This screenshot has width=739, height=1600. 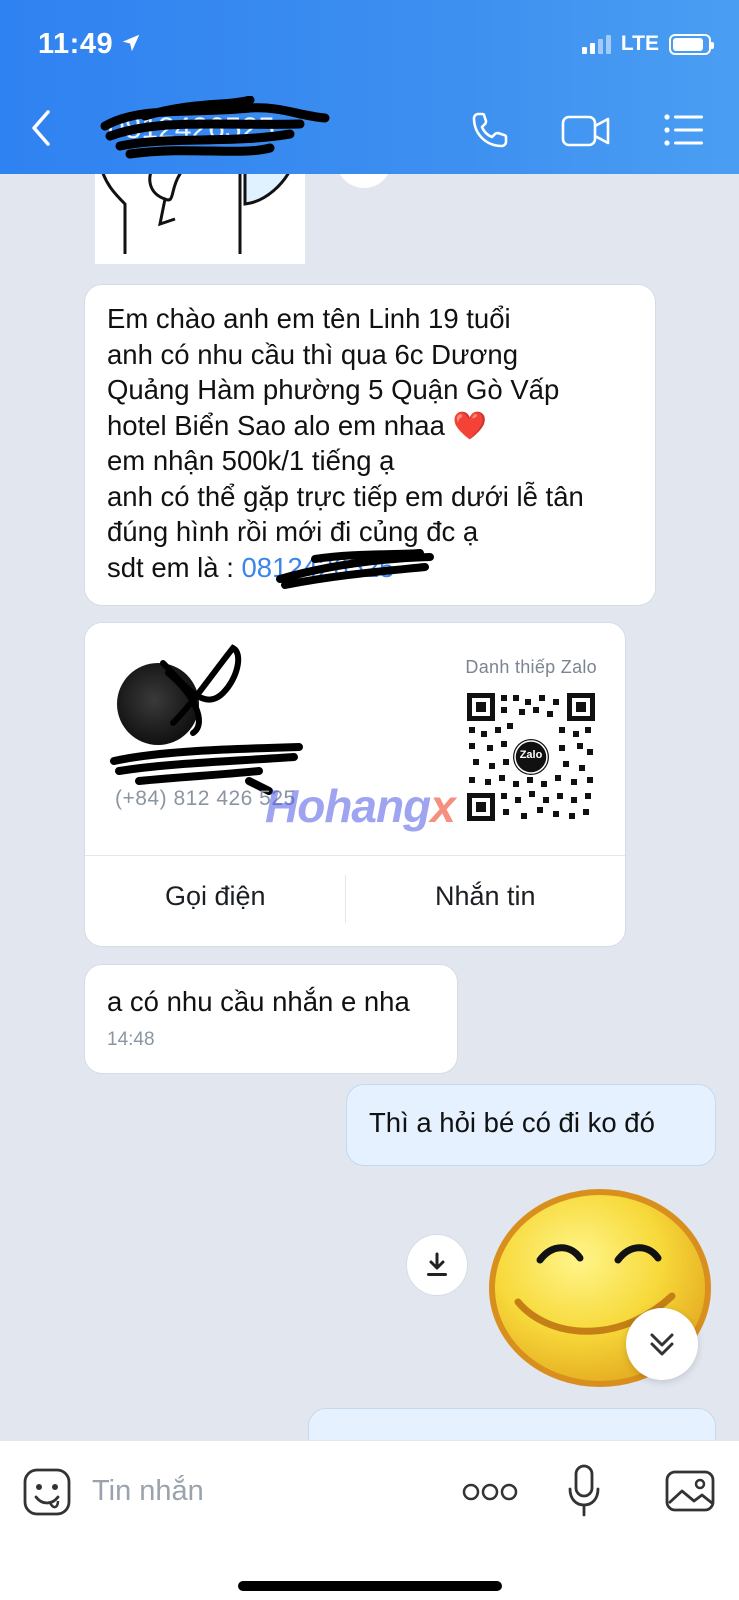 I want to click on call-button: Gọi điện, so click(x=215, y=896).